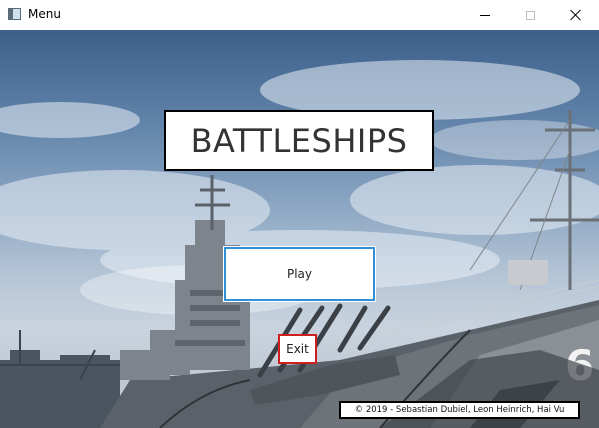  What do you see at coordinates (299, 274) in the screenshot?
I see `play-button: Play` at bounding box center [299, 274].